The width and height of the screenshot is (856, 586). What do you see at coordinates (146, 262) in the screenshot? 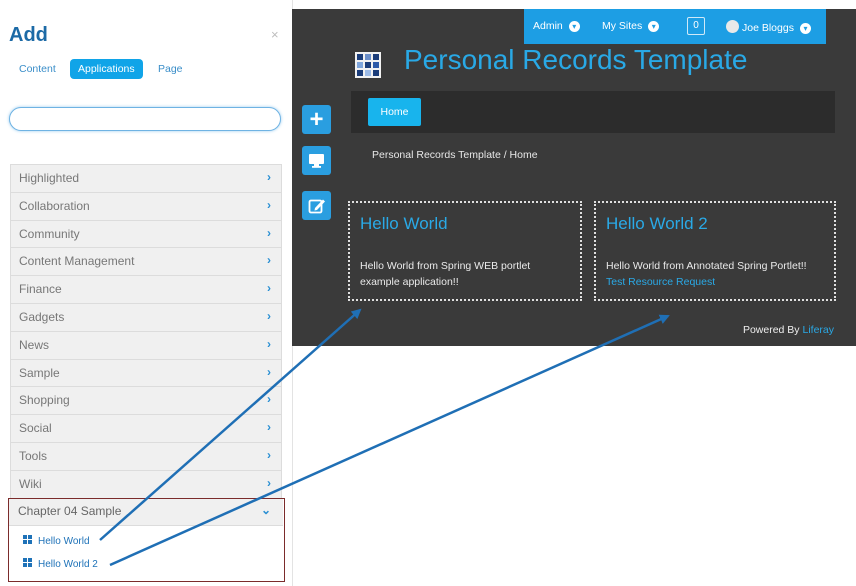
I see `category-content-management: Content Management ›` at bounding box center [146, 262].